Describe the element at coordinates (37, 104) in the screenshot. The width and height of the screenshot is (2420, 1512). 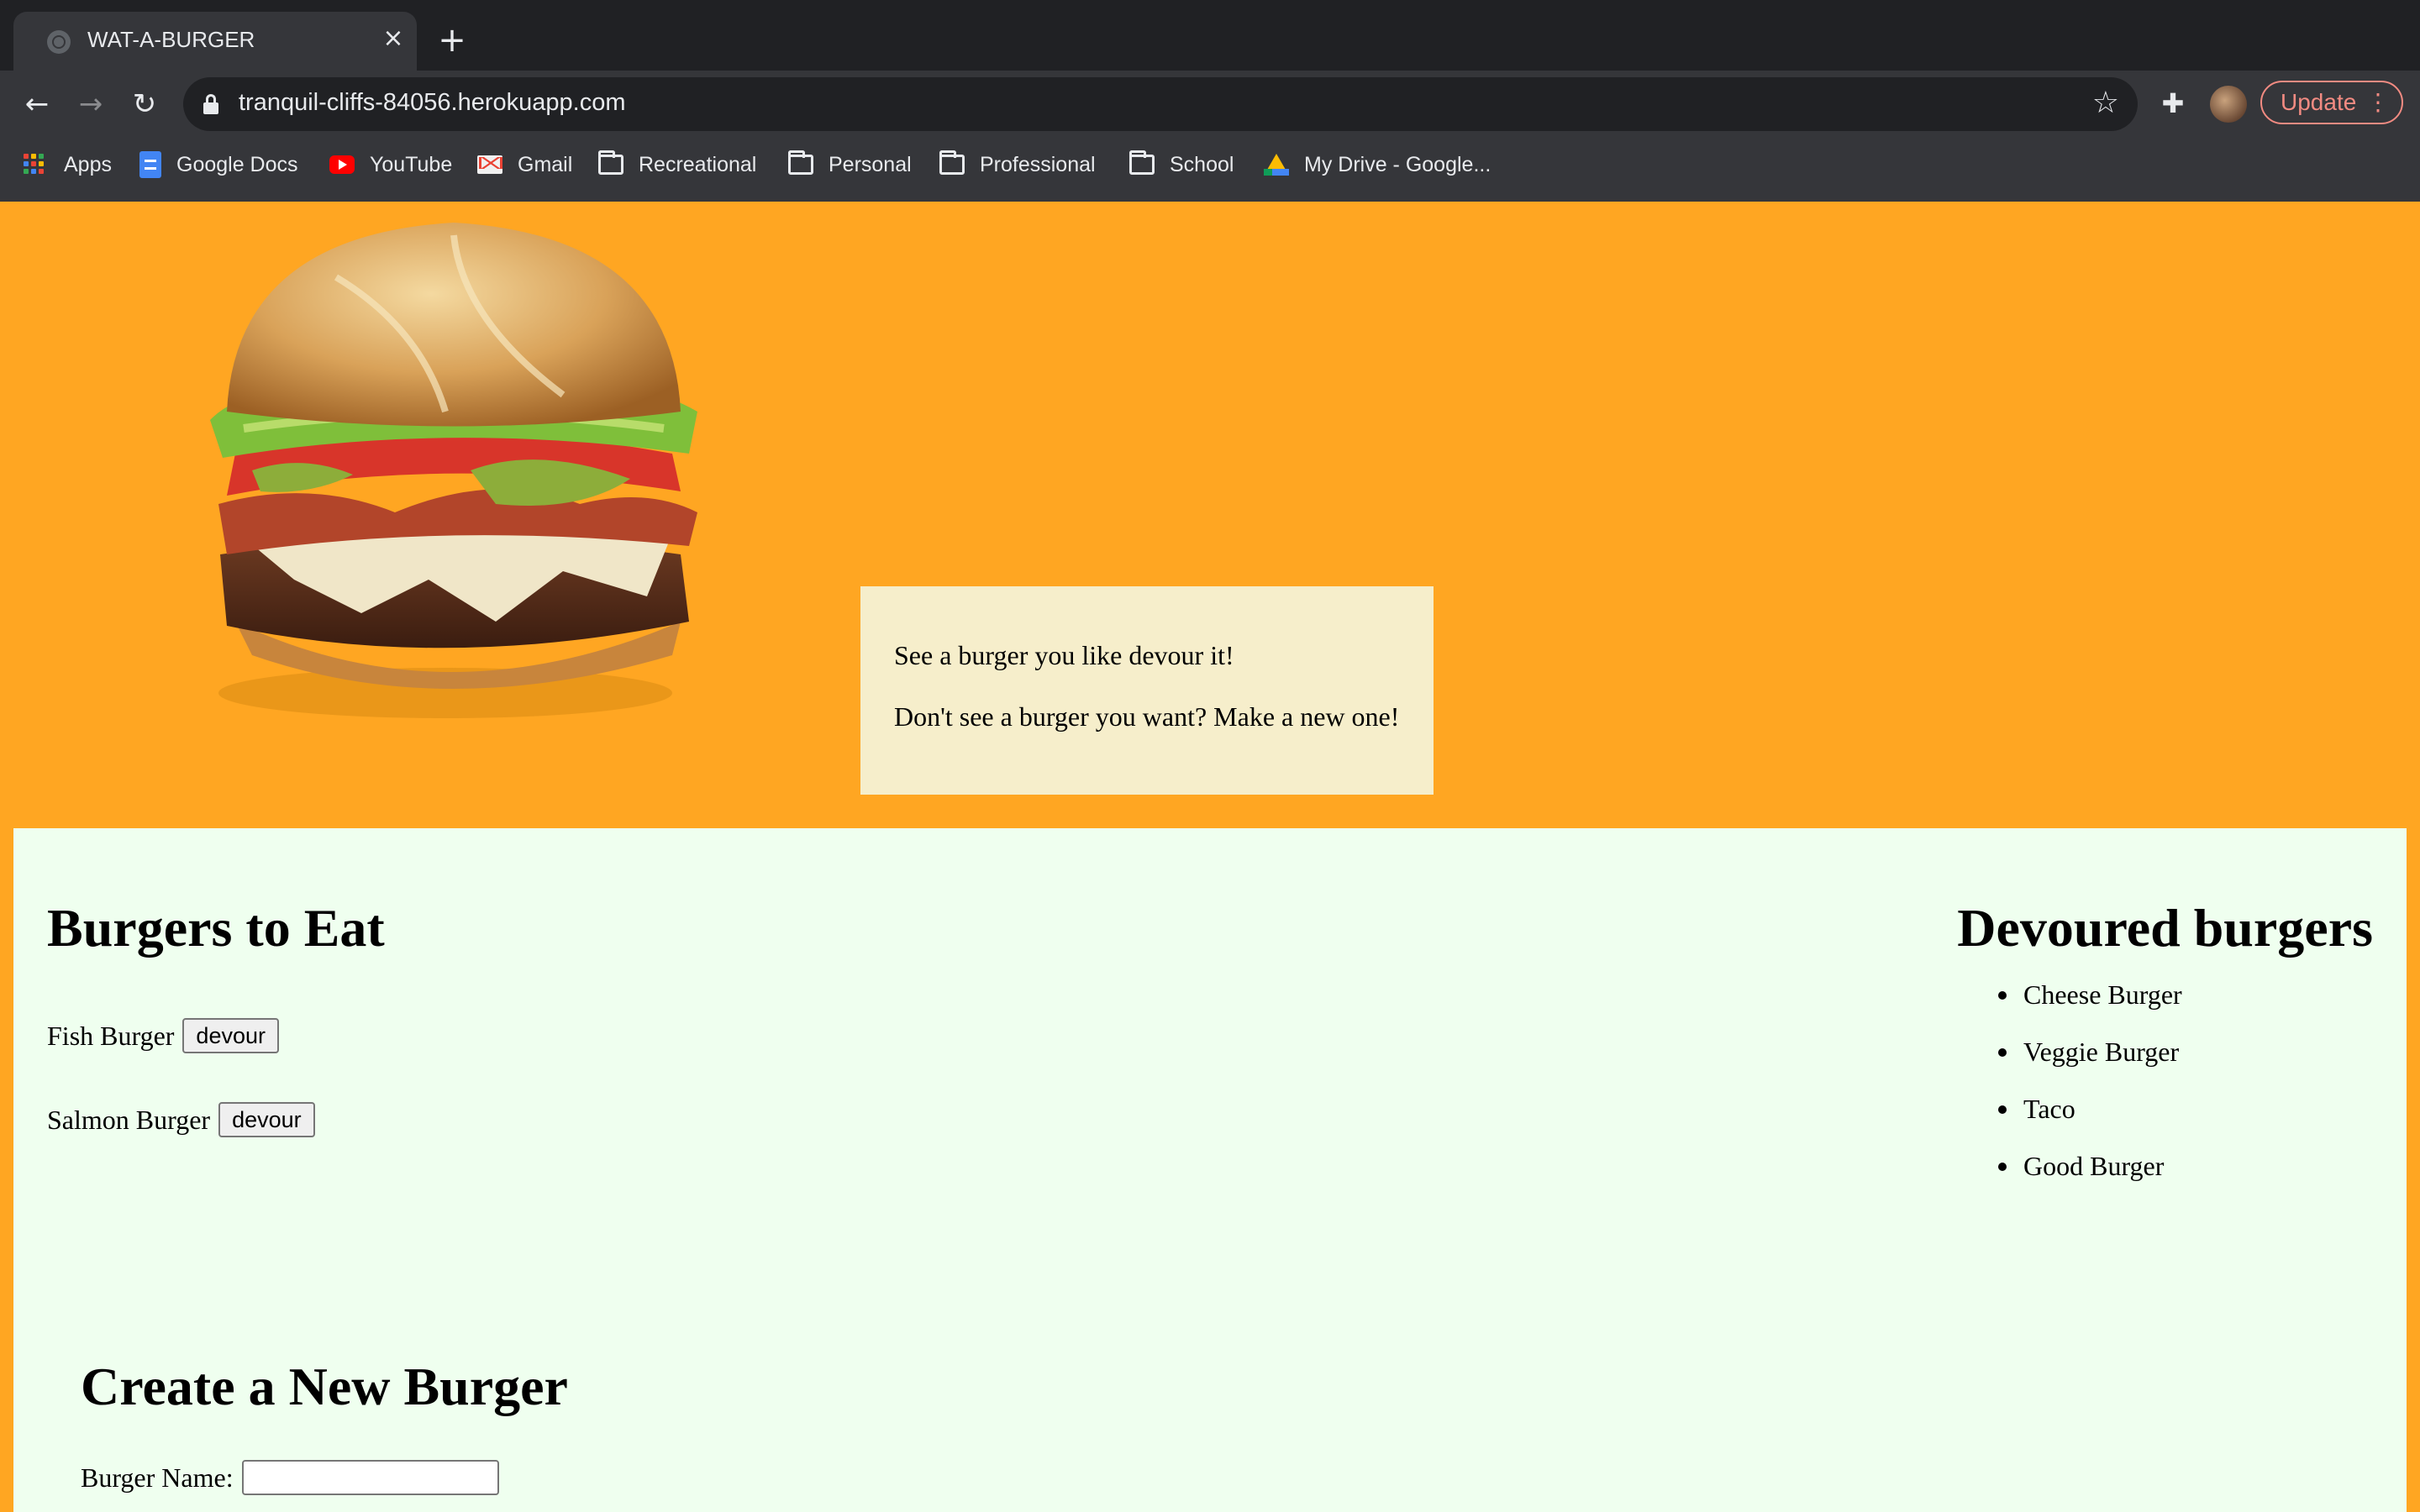
I see `back-icon: ←` at that location.